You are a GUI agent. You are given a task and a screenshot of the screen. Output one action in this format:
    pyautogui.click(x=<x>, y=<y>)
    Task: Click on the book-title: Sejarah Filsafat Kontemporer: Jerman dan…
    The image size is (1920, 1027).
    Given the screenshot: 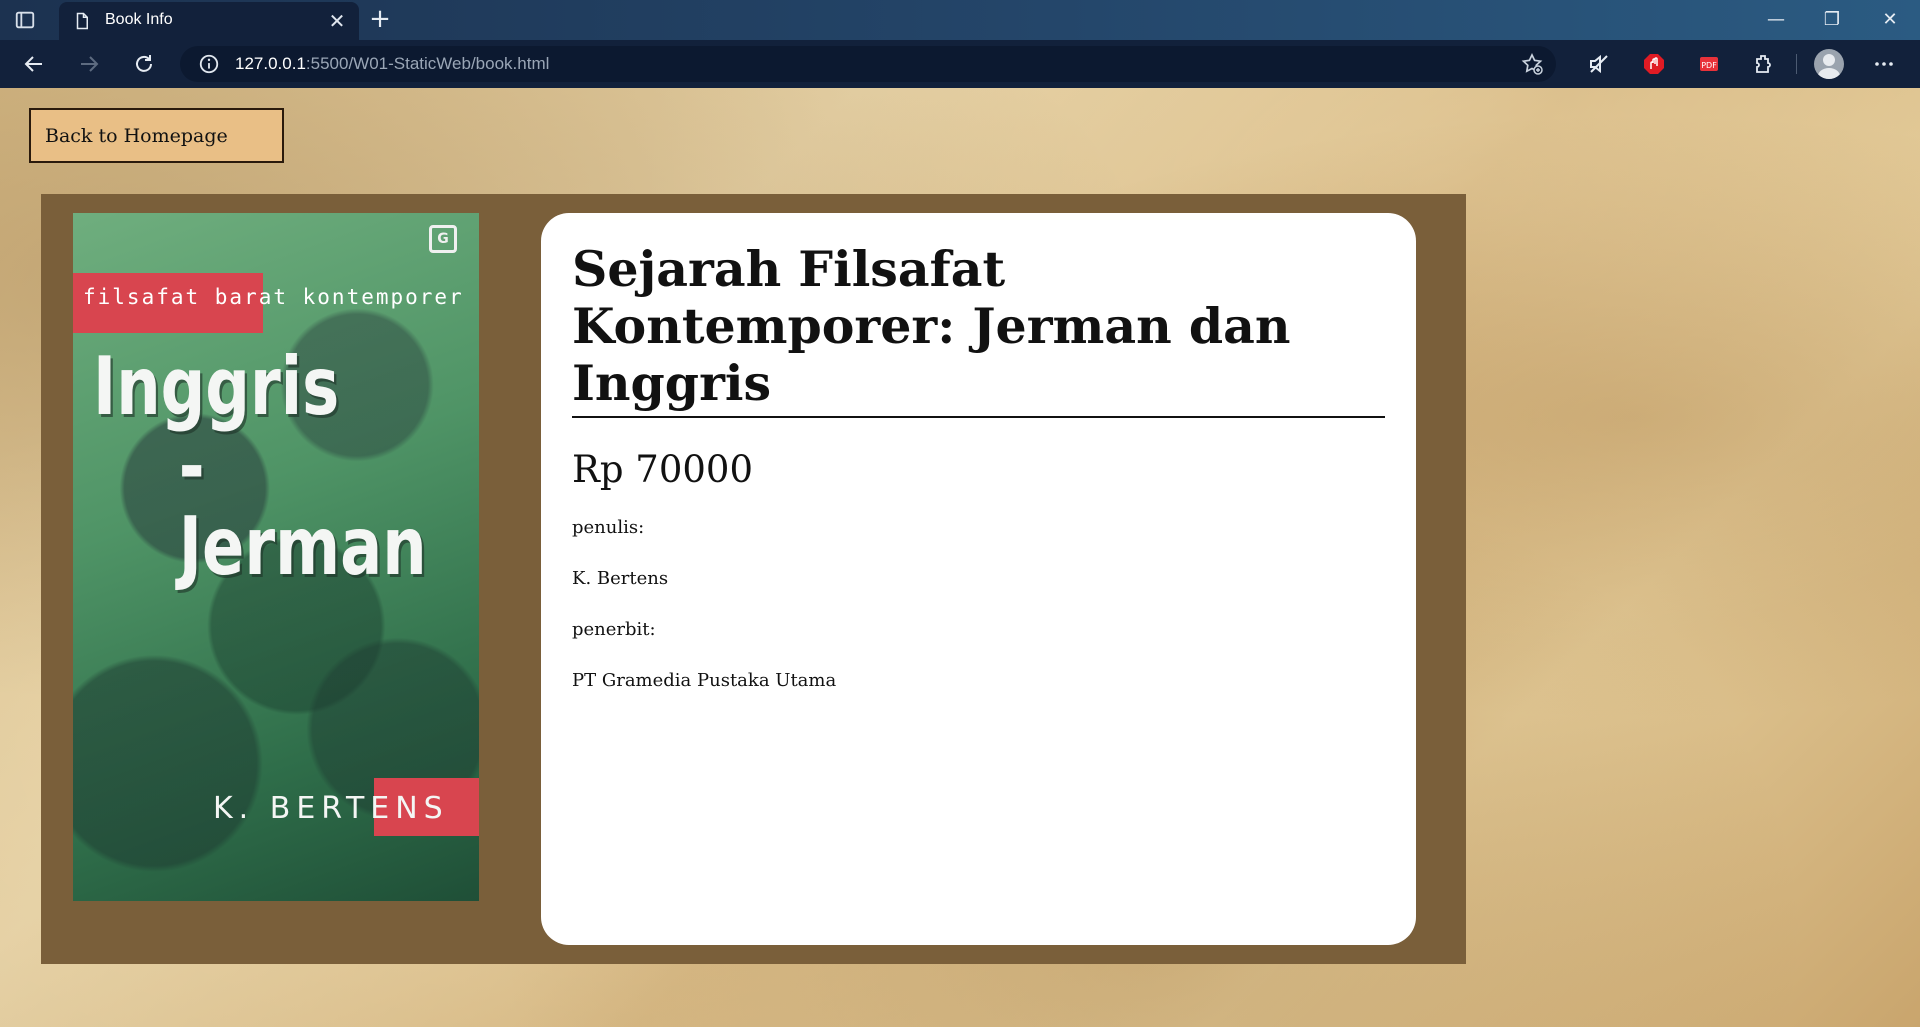 What is the action you would take?
    pyautogui.click(x=978, y=329)
    